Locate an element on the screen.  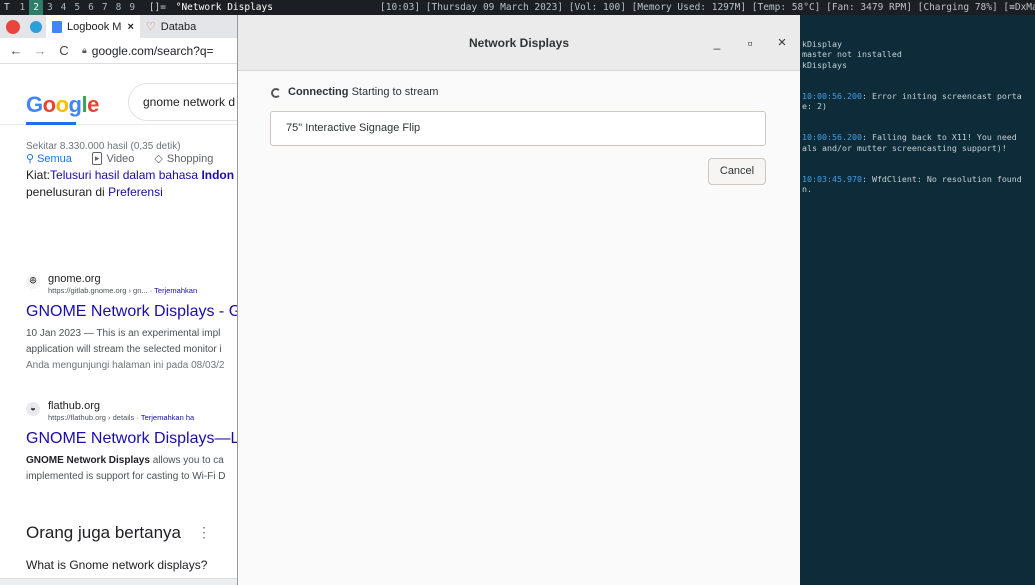
active-tab-indicator is located at coordinates (51, 123).